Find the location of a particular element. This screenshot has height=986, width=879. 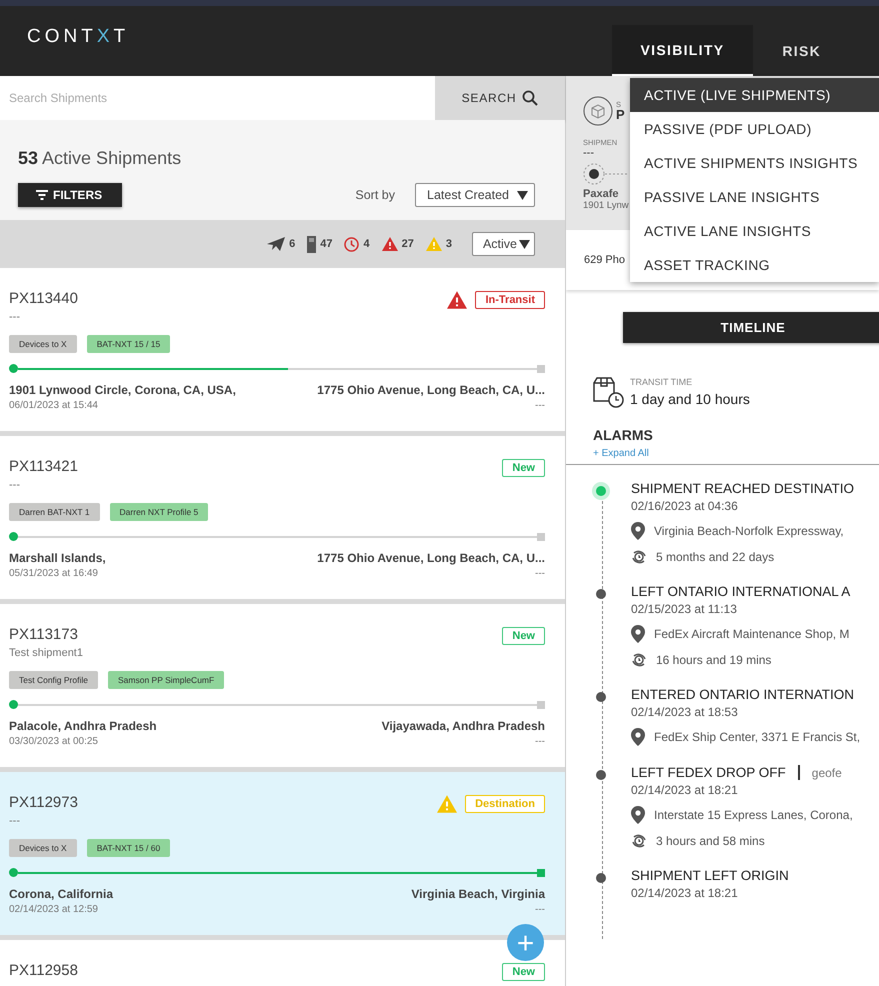

event-title: SHIPMENT REACHED DESTINATIO is located at coordinates (742, 488).